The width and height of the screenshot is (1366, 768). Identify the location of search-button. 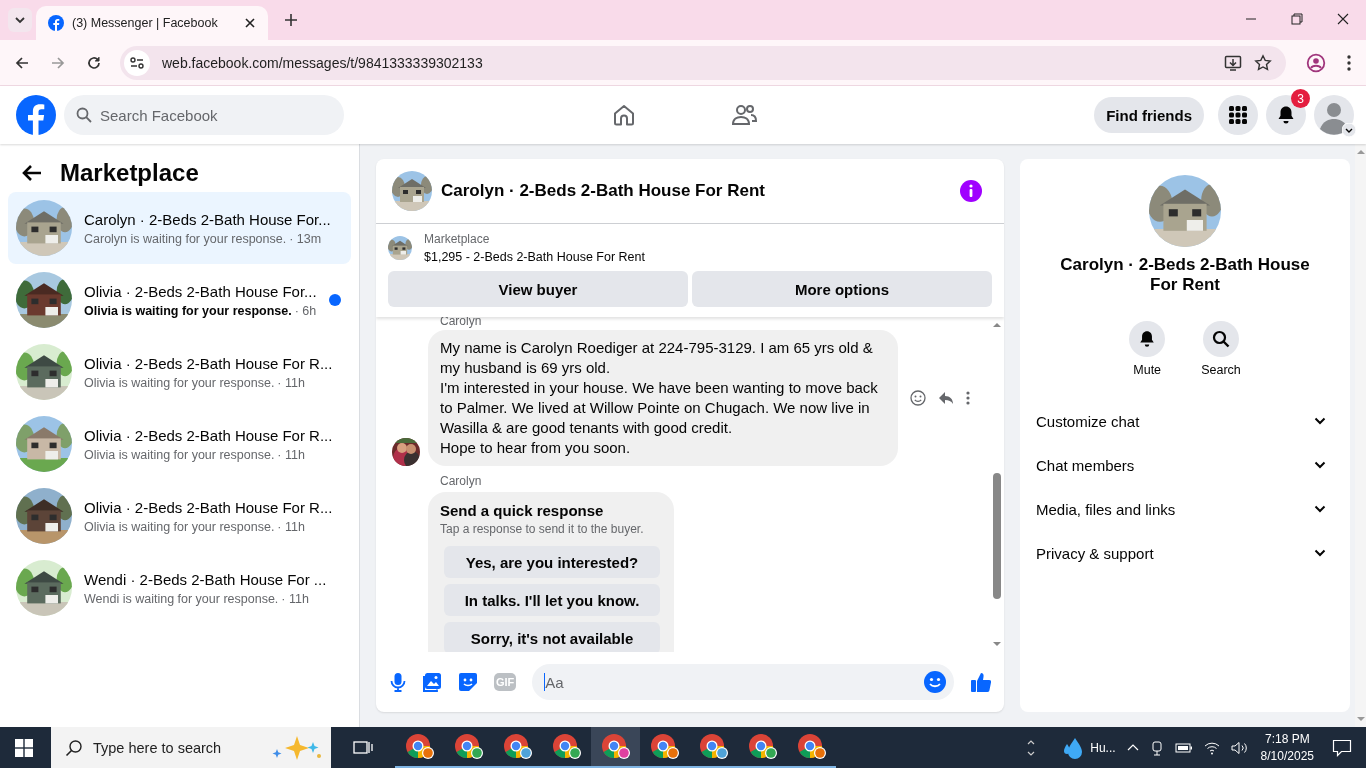
(1221, 339).